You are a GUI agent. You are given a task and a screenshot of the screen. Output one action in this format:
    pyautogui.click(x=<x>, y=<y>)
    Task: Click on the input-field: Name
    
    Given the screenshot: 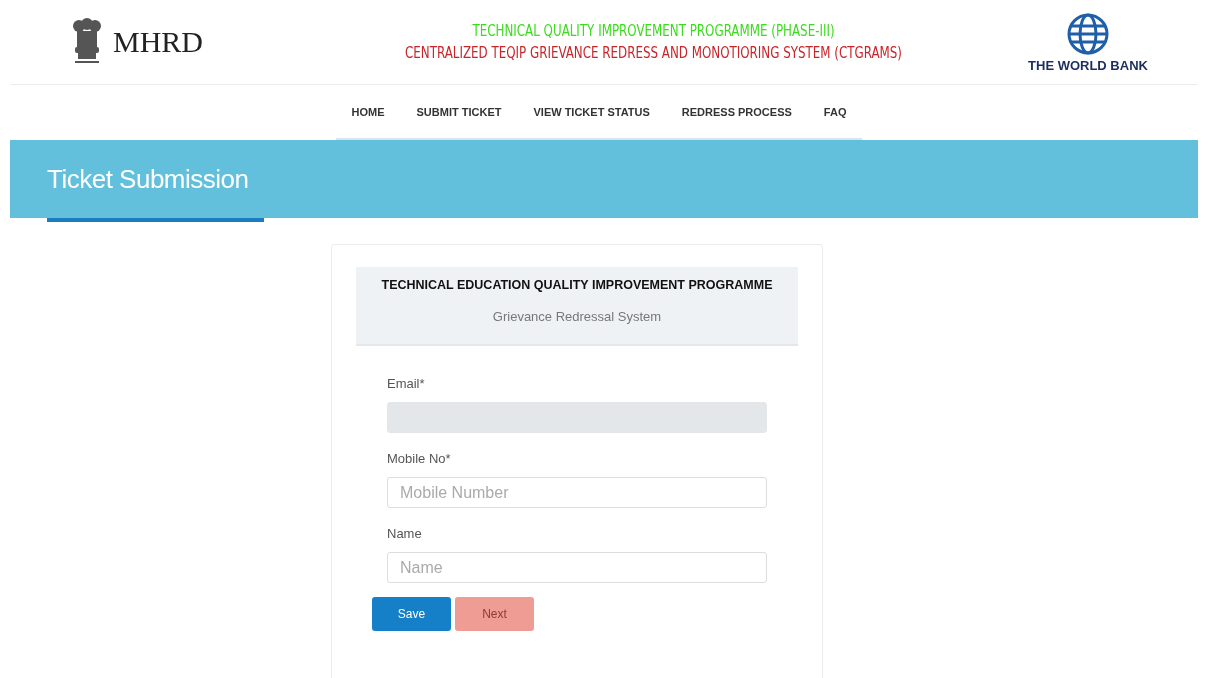 What is the action you would take?
    pyautogui.click(x=577, y=567)
    